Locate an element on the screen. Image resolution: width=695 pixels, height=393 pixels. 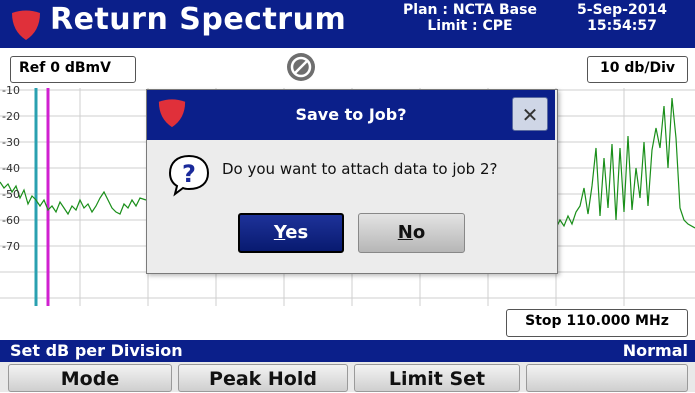
status-message: Set dB per Division is located at coordinates (96, 350).